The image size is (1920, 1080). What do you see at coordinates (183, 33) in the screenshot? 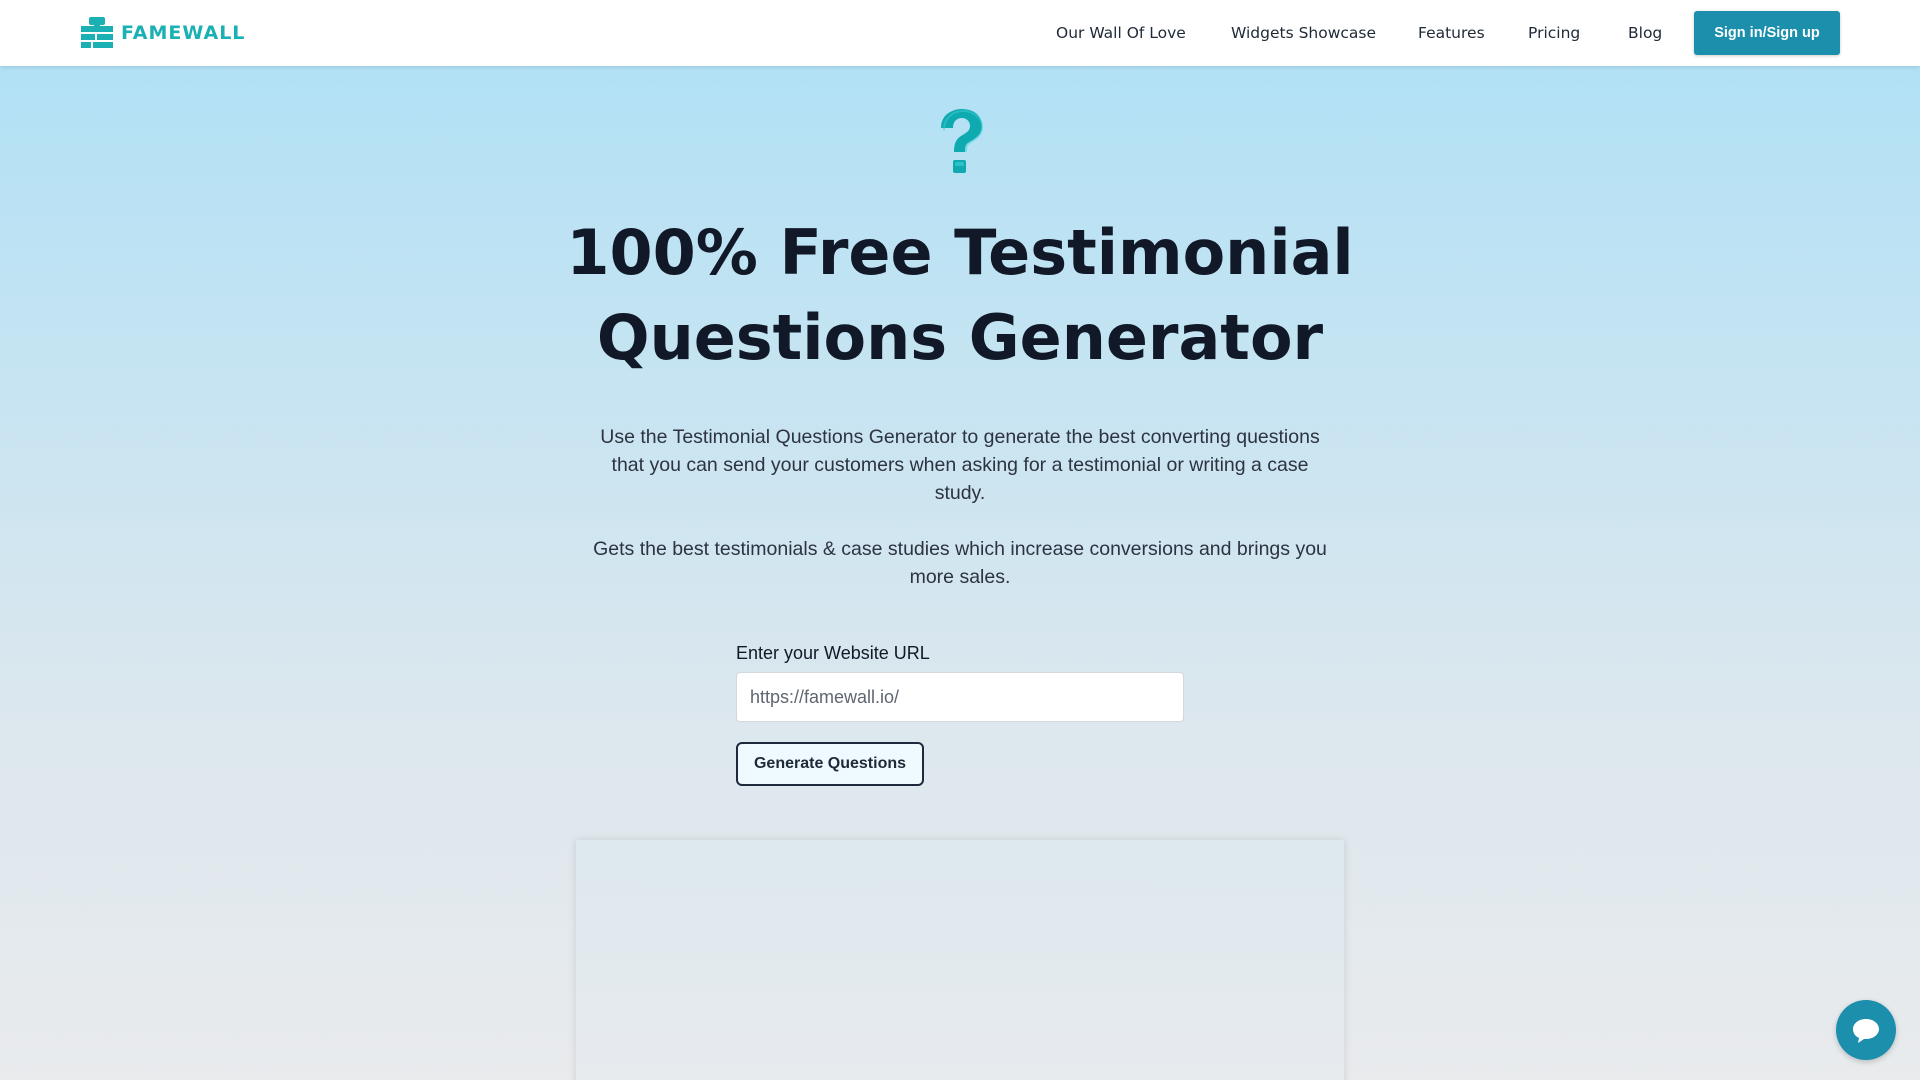
I see `logo-wordmark: FAMEWALL` at bounding box center [183, 33].